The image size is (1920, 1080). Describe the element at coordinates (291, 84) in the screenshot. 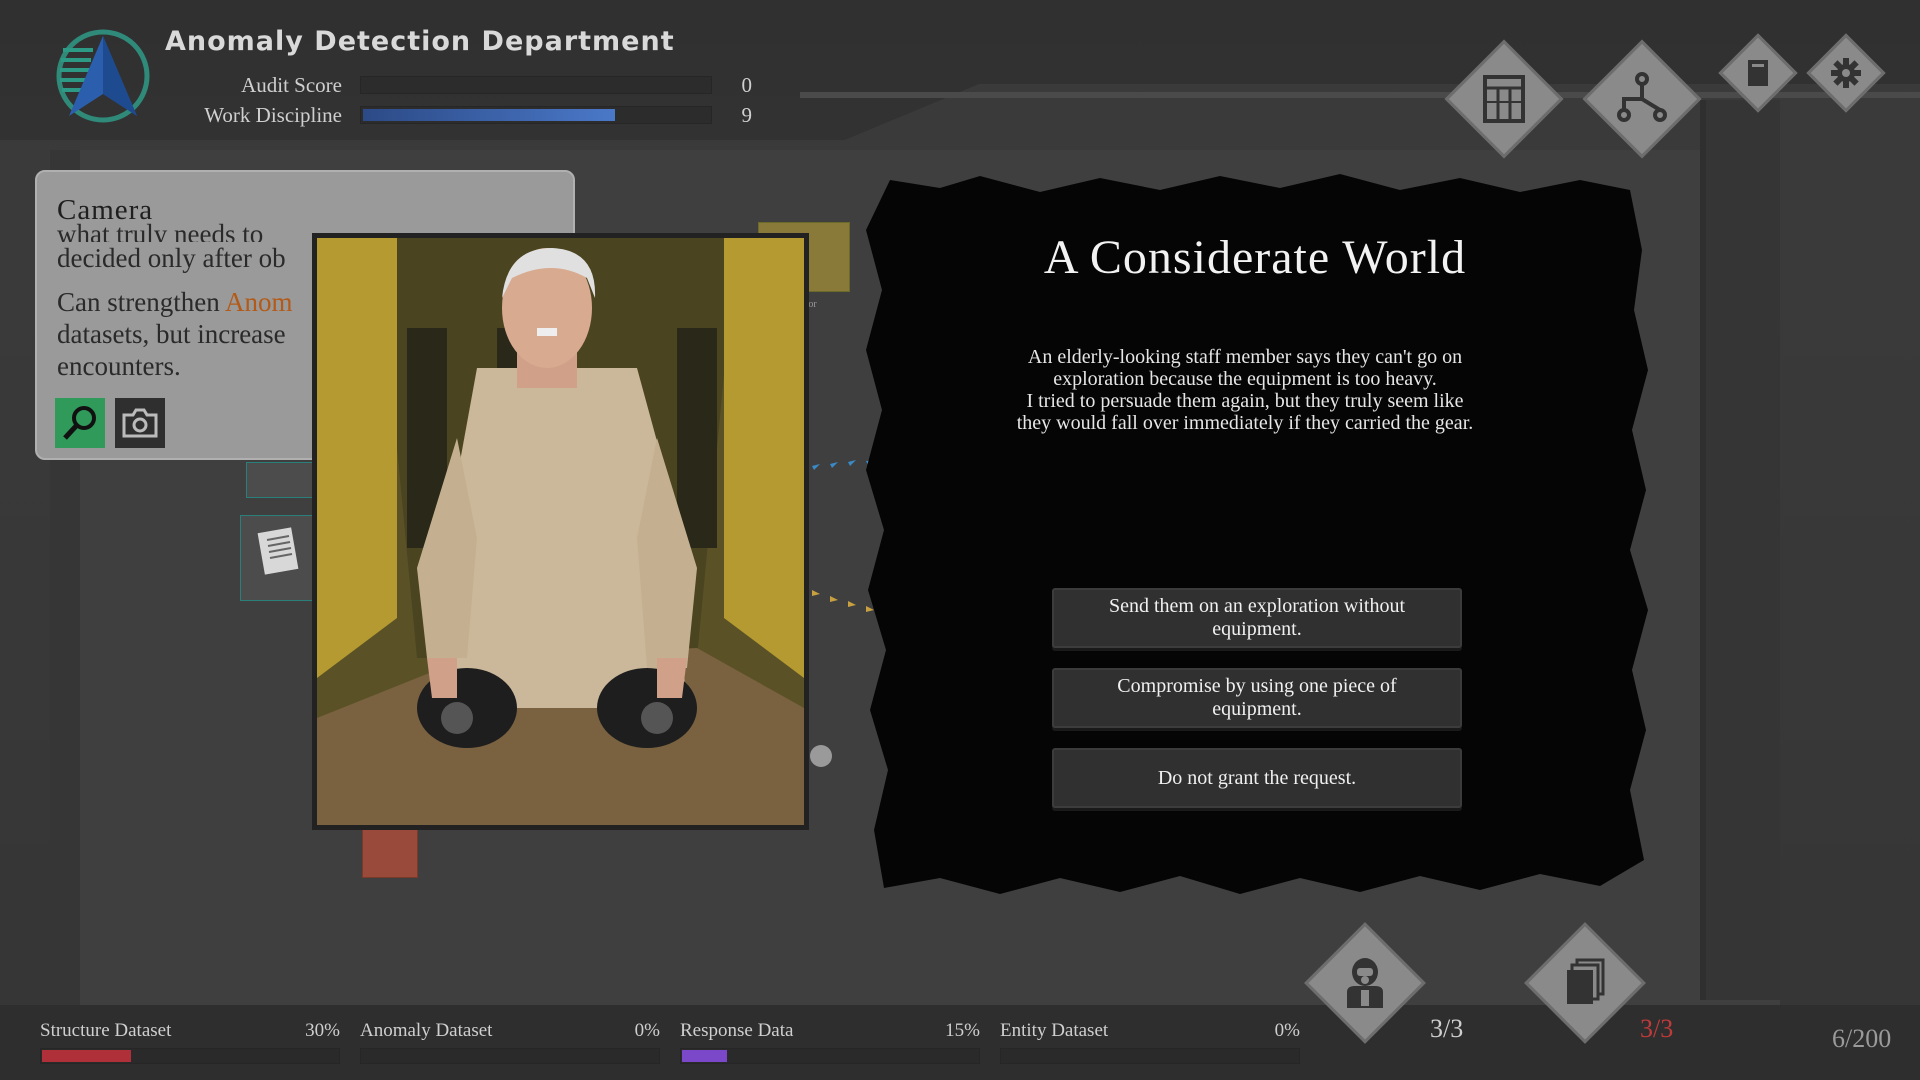

I see `stat-label: Audit Score` at that location.